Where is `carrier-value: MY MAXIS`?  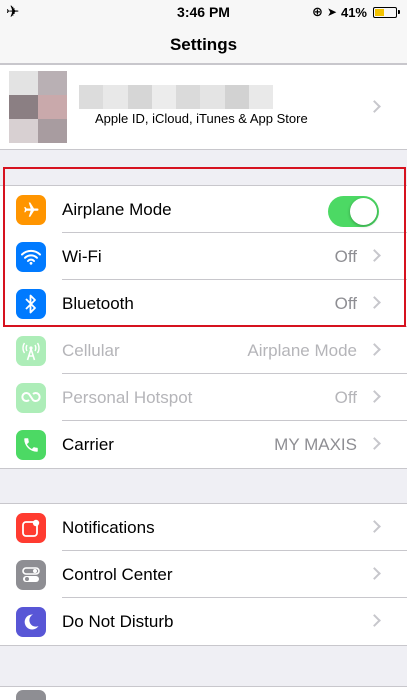
carrier-value: MY MAXIS is located at coordinates (315, 444).